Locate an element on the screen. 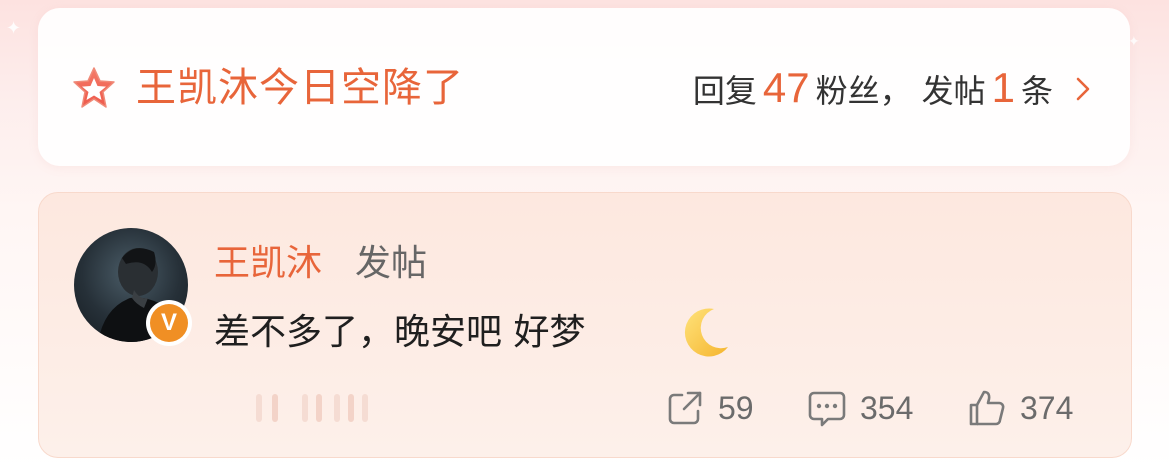  verified-badge: V is located at coordinates (169, 323).